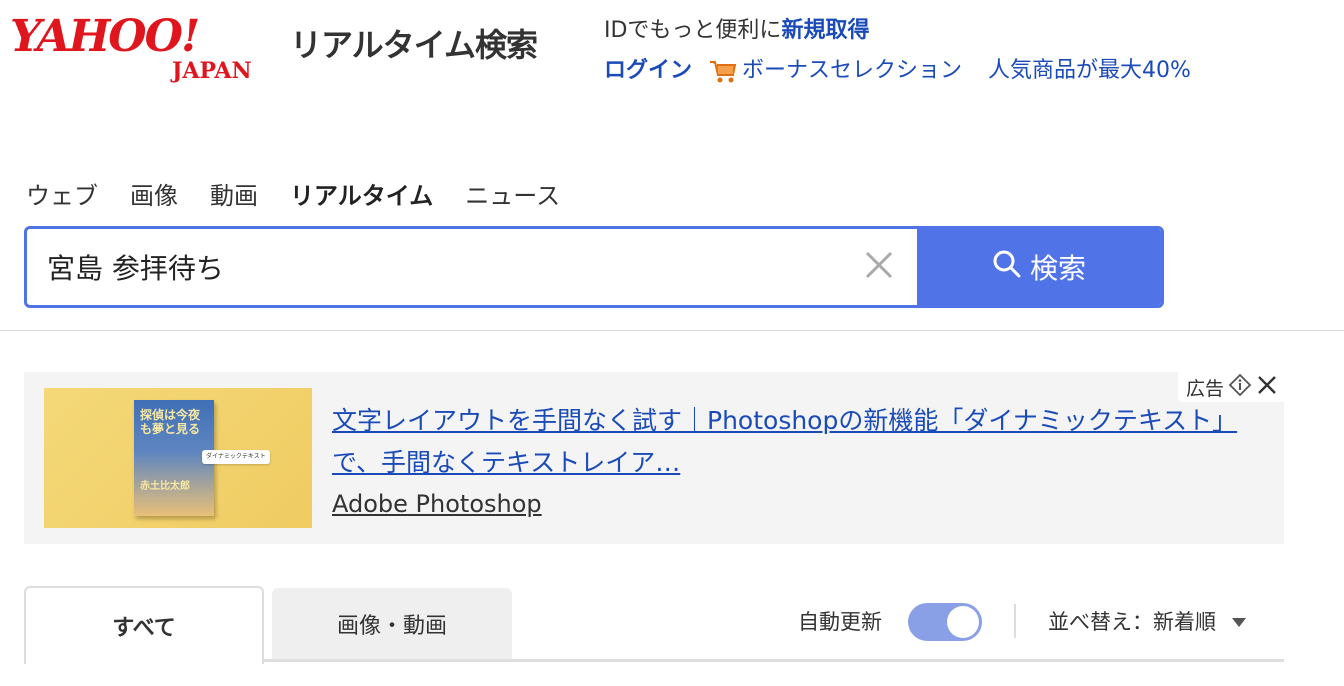 This screenshot has height=686, width=1344. I want to click on id-prompt-text: IDでもっと便利に, so click(693, 30).